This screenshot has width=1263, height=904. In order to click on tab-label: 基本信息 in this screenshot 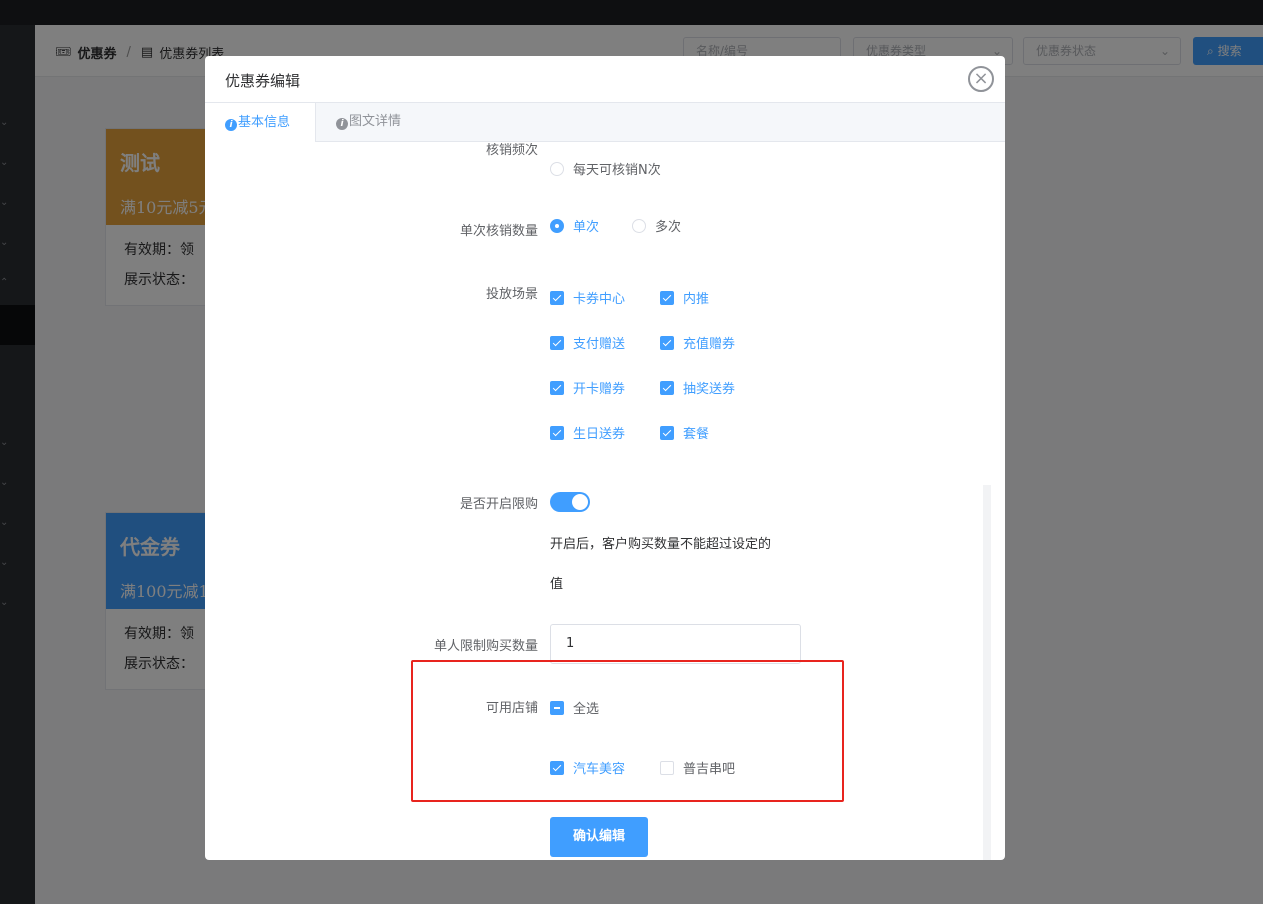, I will do `click(264, 122)`.